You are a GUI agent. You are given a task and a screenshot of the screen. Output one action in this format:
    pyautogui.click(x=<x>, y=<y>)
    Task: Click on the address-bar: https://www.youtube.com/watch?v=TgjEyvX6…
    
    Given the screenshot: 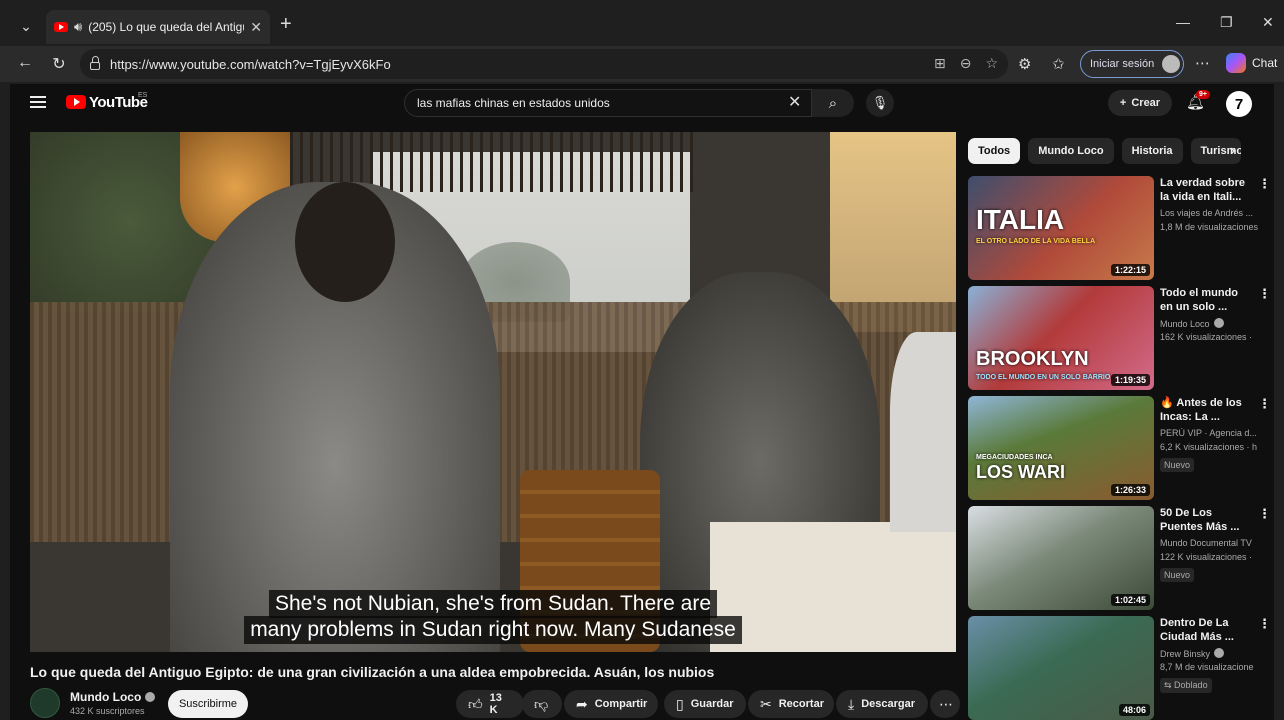 What is the action you would take?
    pyautogui.click(x=544, y=64)
    